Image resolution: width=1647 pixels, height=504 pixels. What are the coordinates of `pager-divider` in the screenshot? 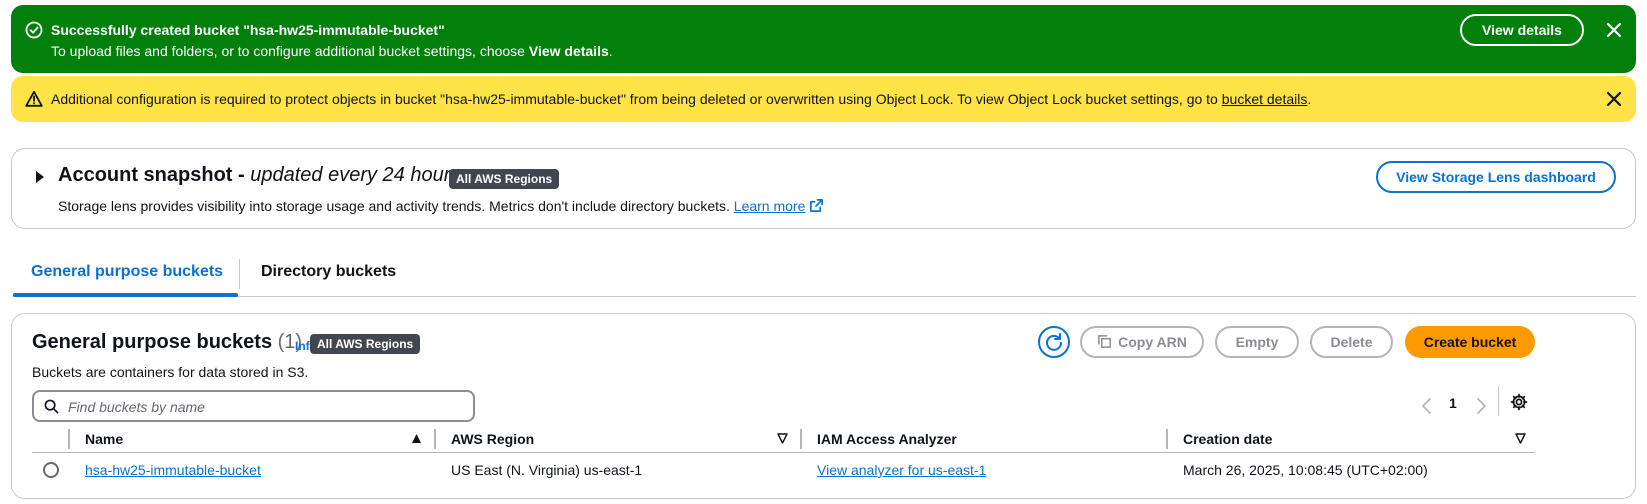 It's located at (1498, 401).